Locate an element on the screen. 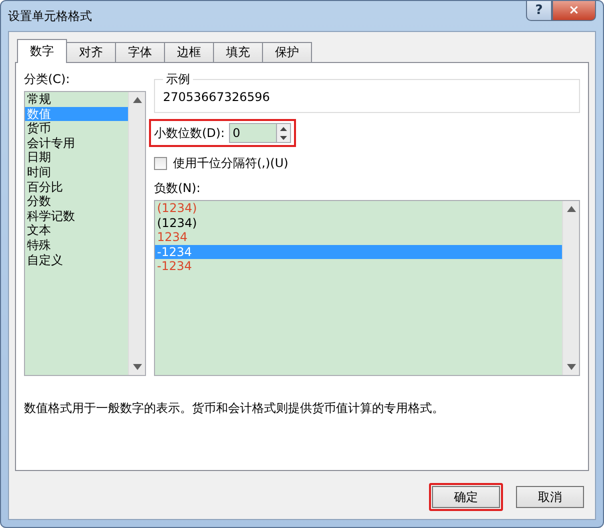 This screenshot has width=604, height=528. category-label: 分类(C): is located at coordinates (47, 79).